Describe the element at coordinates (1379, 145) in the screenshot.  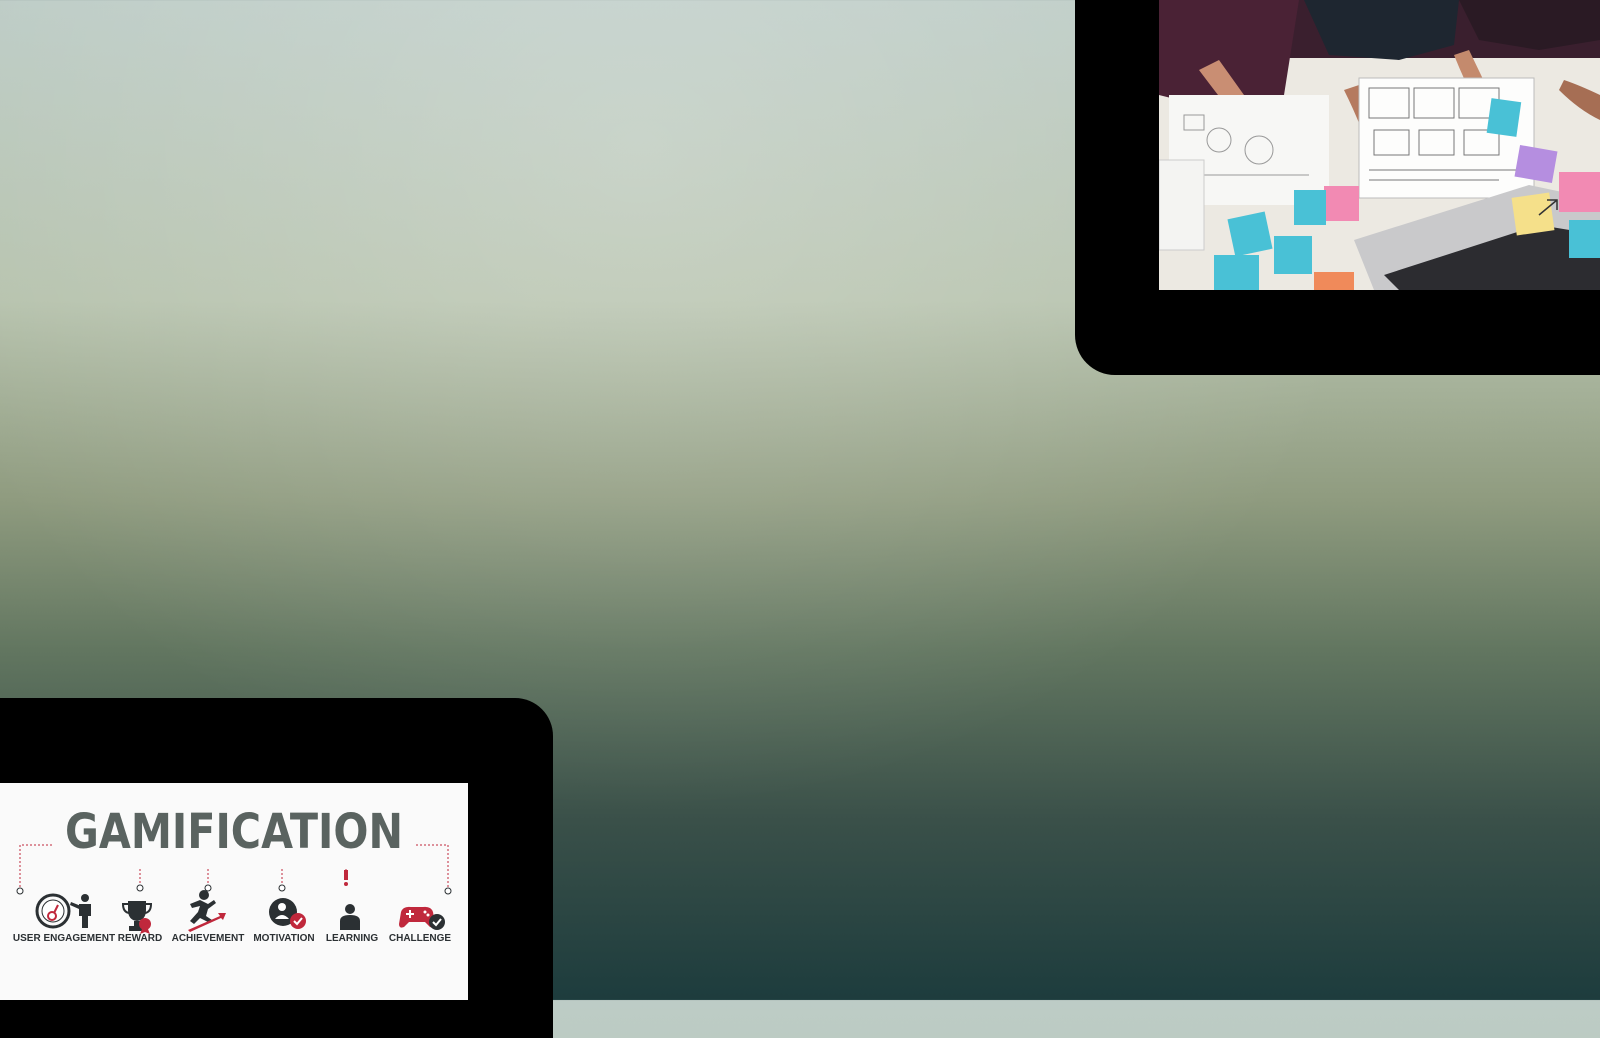
I see `teamwork-photo` at that location.